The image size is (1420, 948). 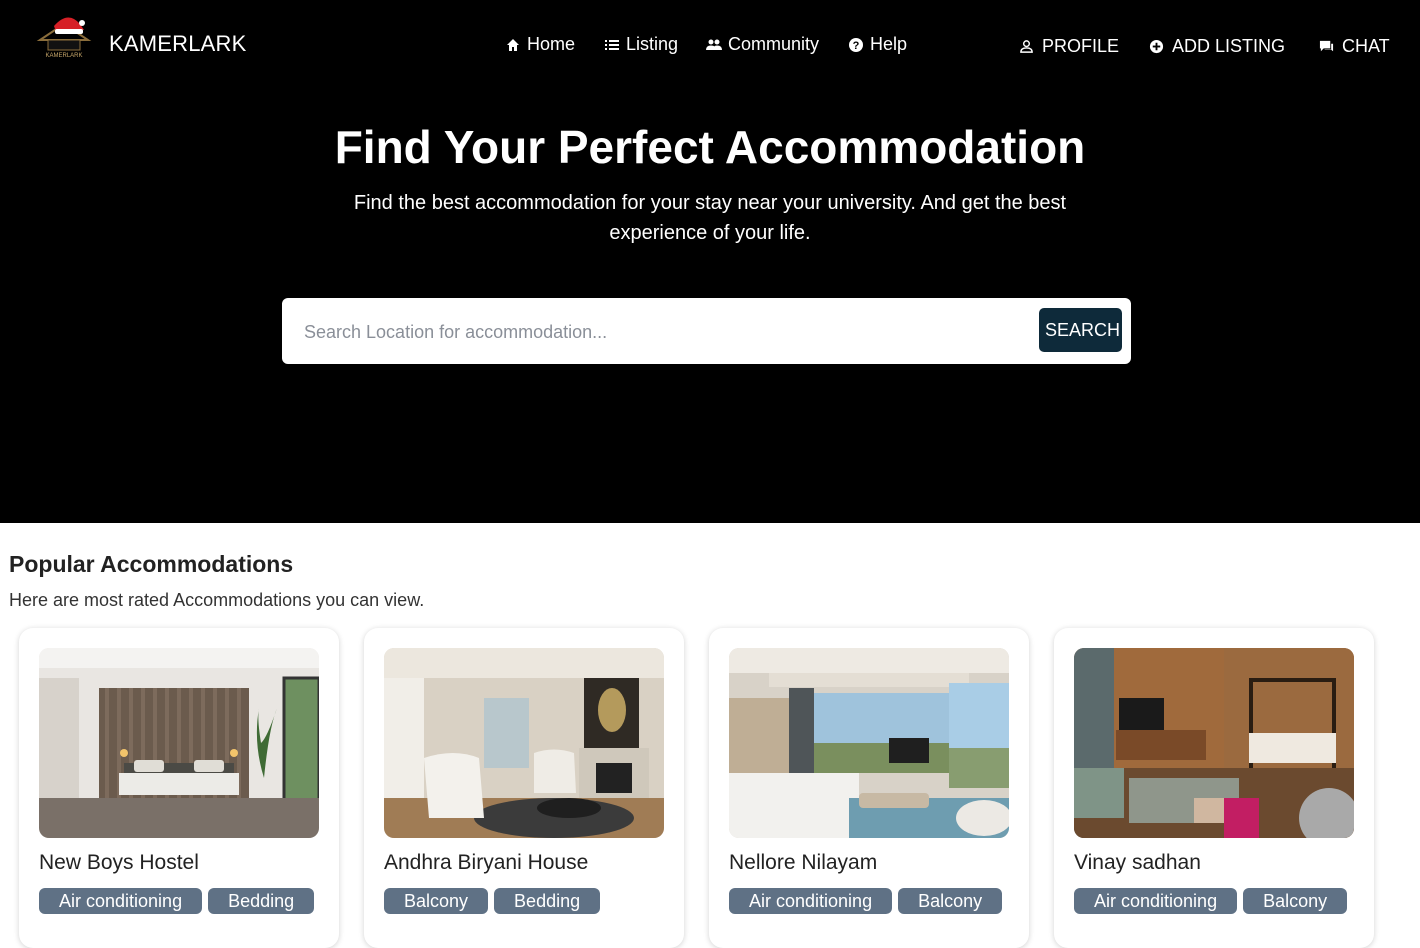 I want to click on amenity-tags: Balcony Bedding, so click(x=524, y=901).